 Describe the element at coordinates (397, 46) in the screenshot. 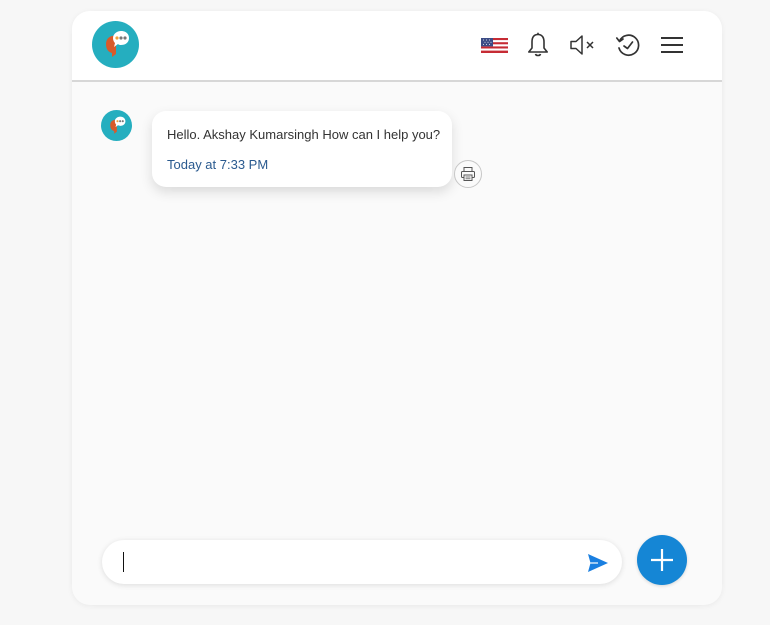

I see `chat-header` at that location.